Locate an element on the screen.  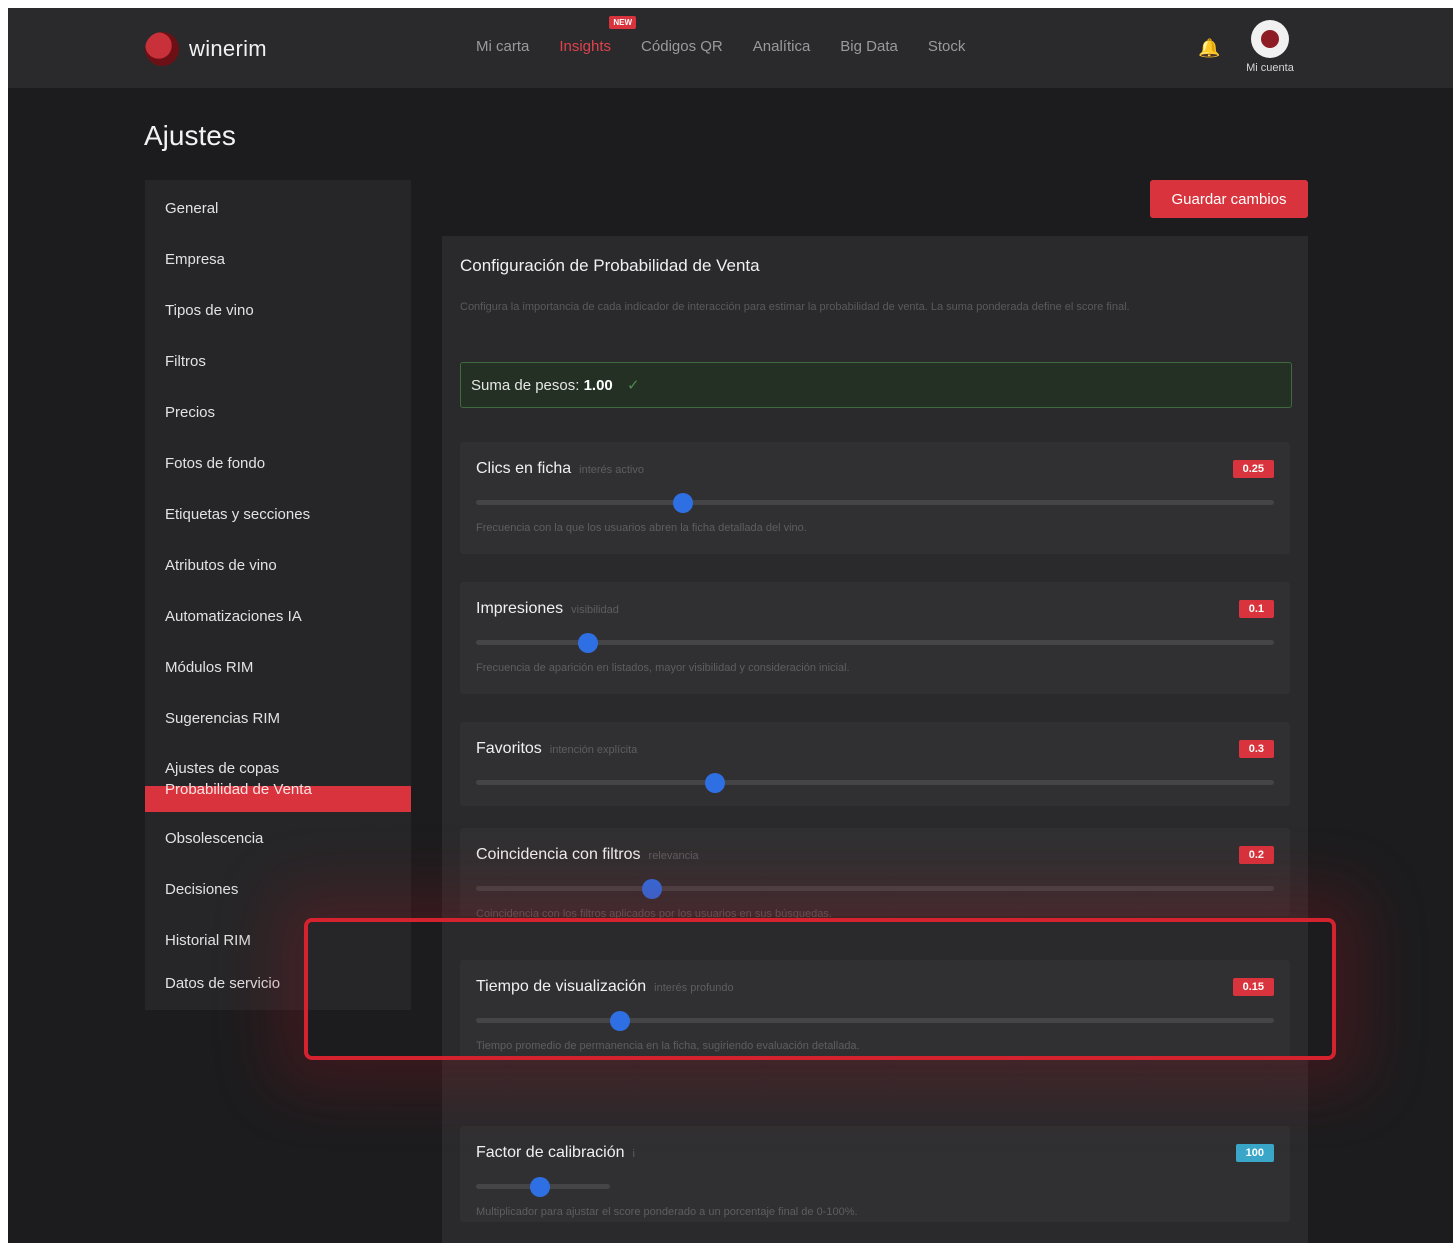
sidebar-item-active-label: Probabilidad de Venta is located at coordinates (238, 789).